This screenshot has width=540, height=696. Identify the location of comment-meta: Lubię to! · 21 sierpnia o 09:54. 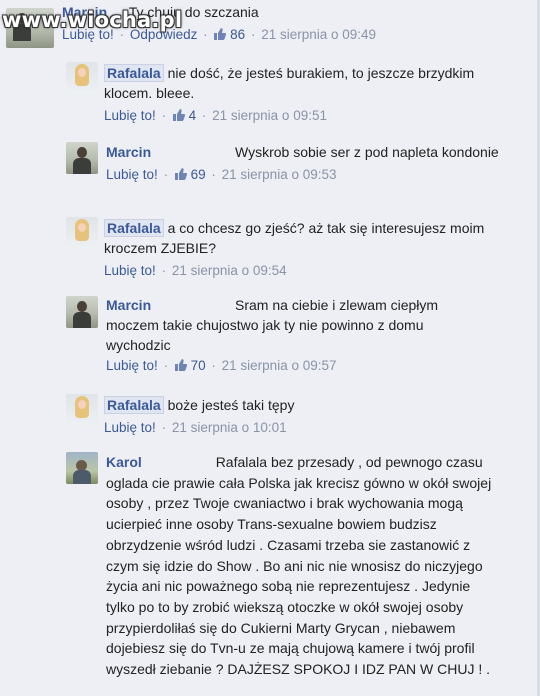
(195, 270).